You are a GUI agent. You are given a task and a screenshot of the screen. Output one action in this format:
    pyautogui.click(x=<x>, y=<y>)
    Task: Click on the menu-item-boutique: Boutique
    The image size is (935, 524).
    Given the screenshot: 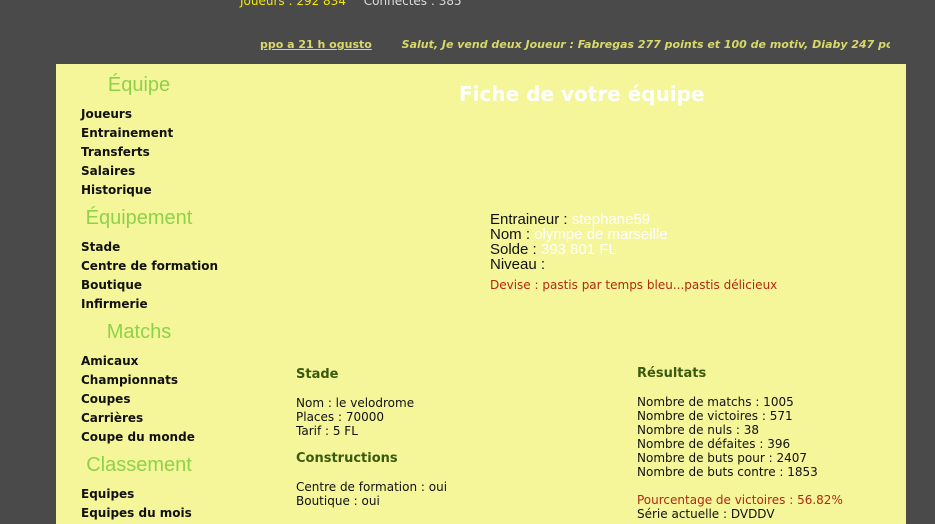 What is the action you would take?
    pyautogui.click(x=111, y=285)
    